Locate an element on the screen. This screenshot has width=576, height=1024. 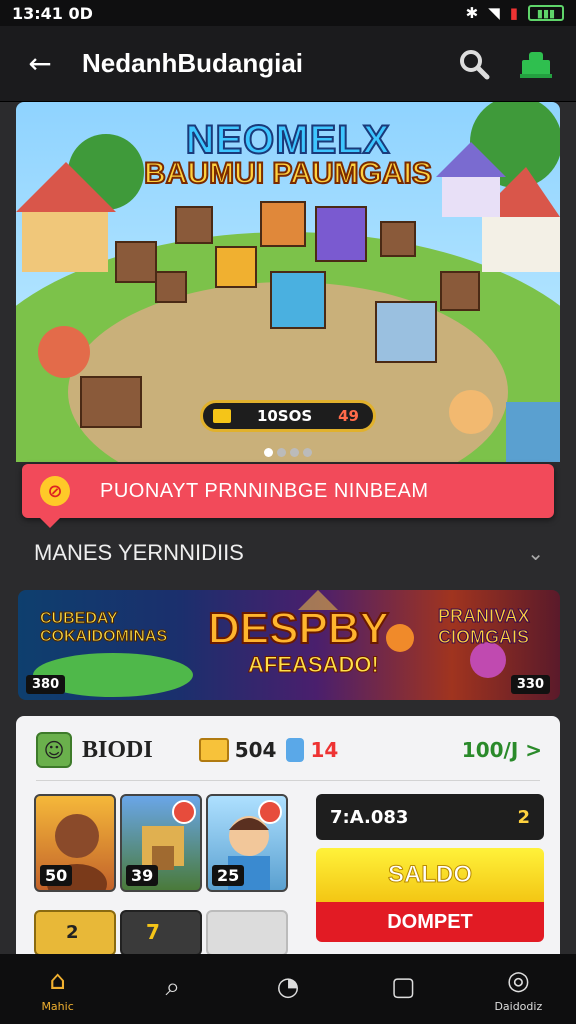
battery-icon: ▮▮▮ is located at coordinates (546, 13).